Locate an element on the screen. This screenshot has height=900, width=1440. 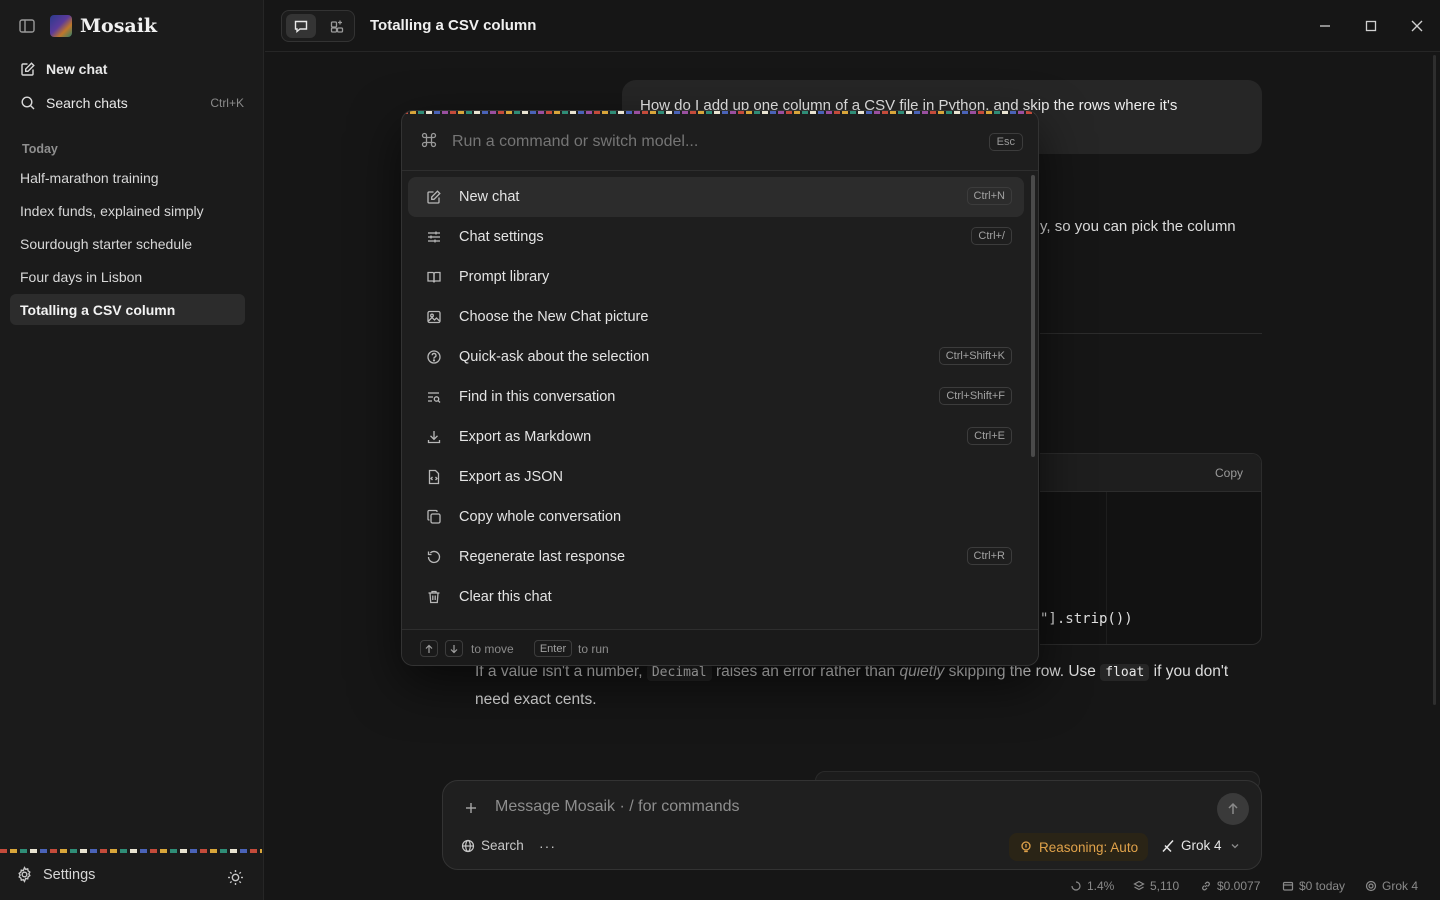
palette-item-clear-chat: Clear this chat is located at coordinates (716, 597).